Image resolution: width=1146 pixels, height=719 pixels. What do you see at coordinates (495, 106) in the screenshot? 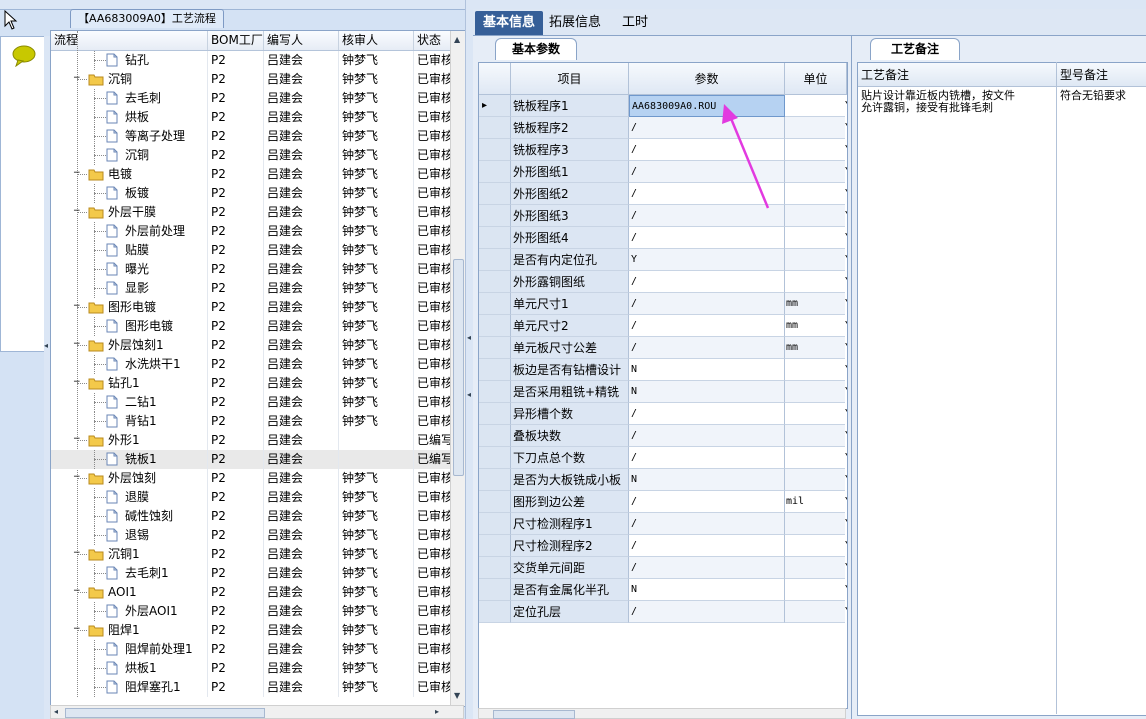
I see `row-indicator: ▸` at bounding box center [495, 106].